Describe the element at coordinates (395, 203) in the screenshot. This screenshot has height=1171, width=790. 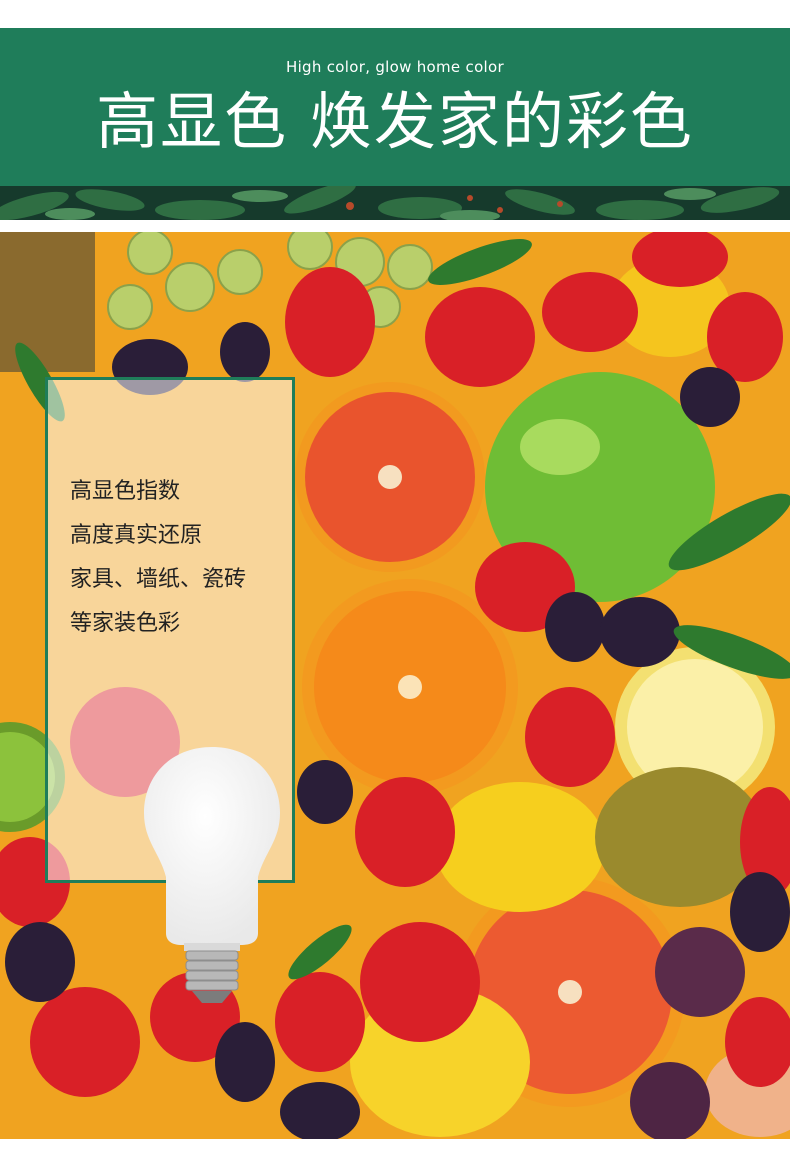
I see `leaf-banner-image` at that location.